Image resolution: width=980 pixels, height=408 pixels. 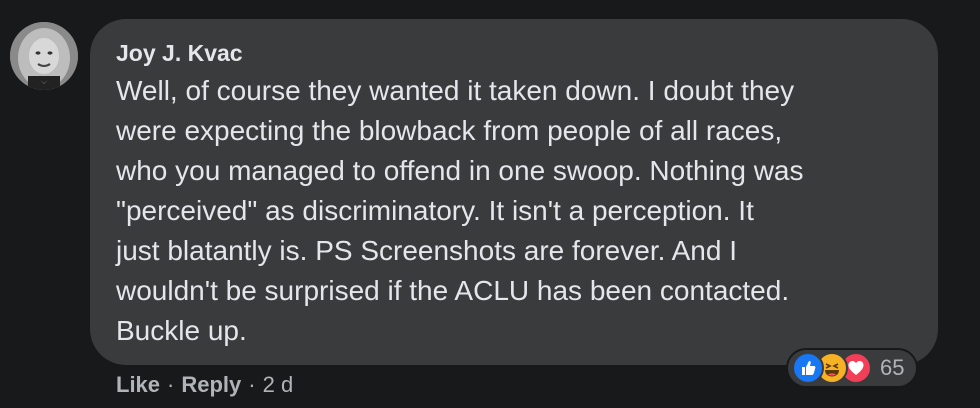 I want to click on like-icon, so click(x=808, y=368).